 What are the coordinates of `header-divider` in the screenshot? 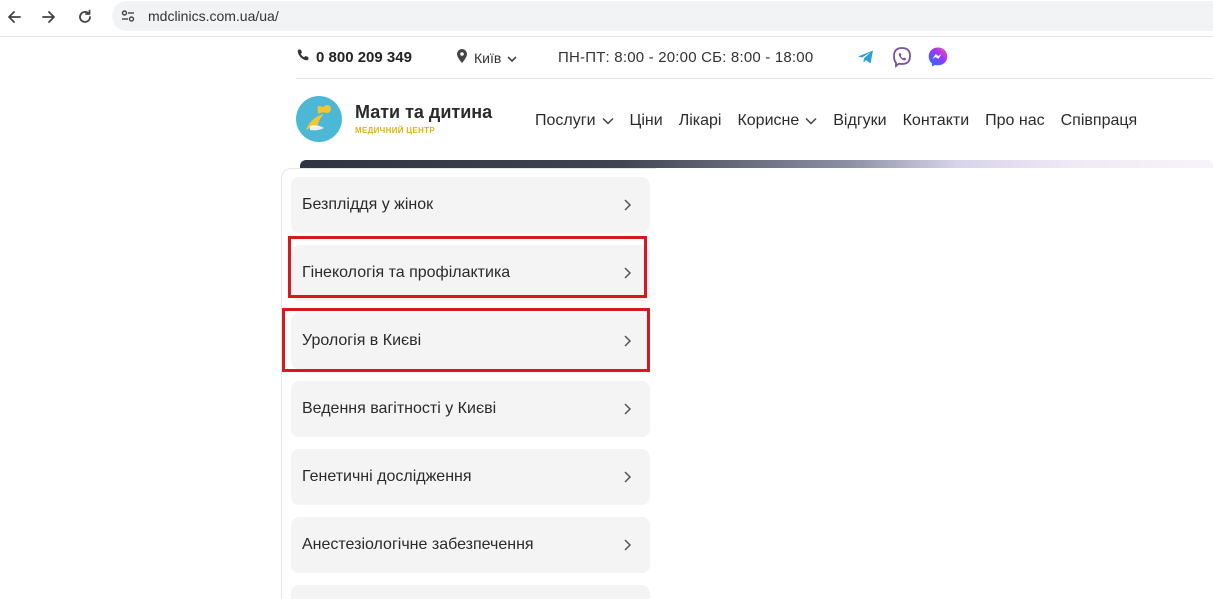 It's located at (754, 78).